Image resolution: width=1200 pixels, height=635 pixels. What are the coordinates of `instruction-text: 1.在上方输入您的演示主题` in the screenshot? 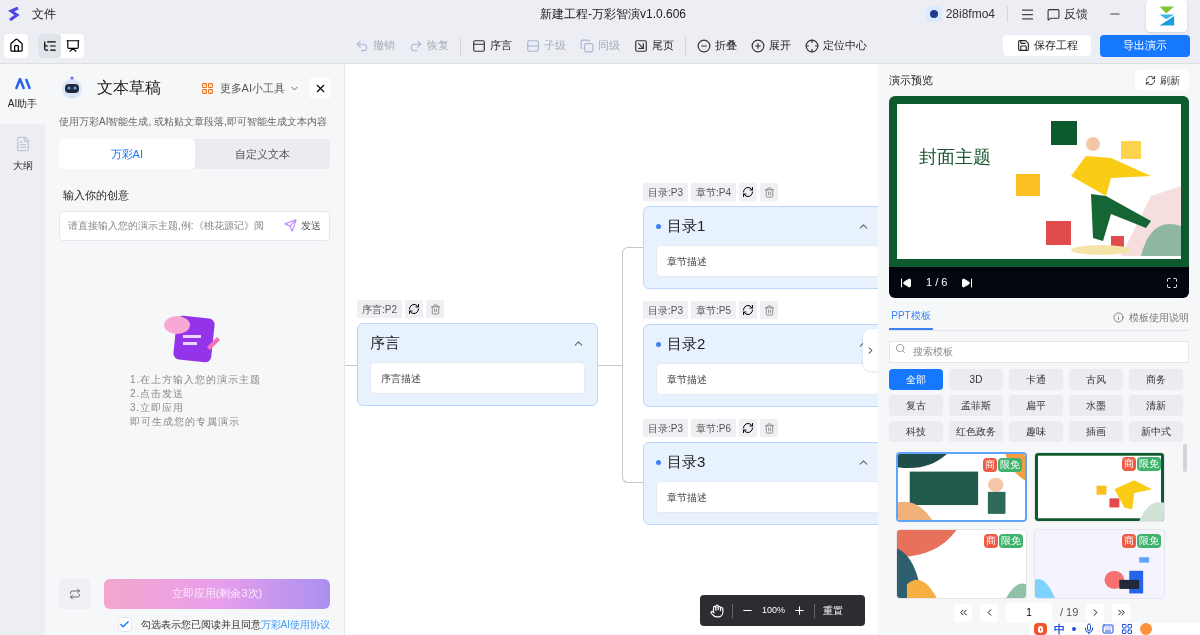 It's located at (196, 379).